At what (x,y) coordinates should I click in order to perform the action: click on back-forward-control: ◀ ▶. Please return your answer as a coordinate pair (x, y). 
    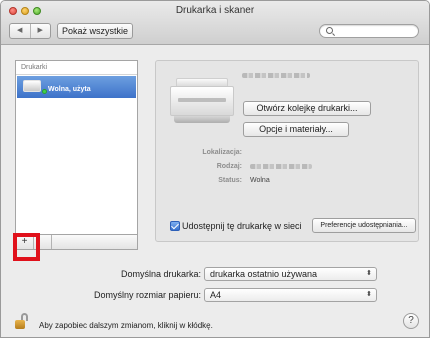
    Looking at the image, I should click on (30, 31).